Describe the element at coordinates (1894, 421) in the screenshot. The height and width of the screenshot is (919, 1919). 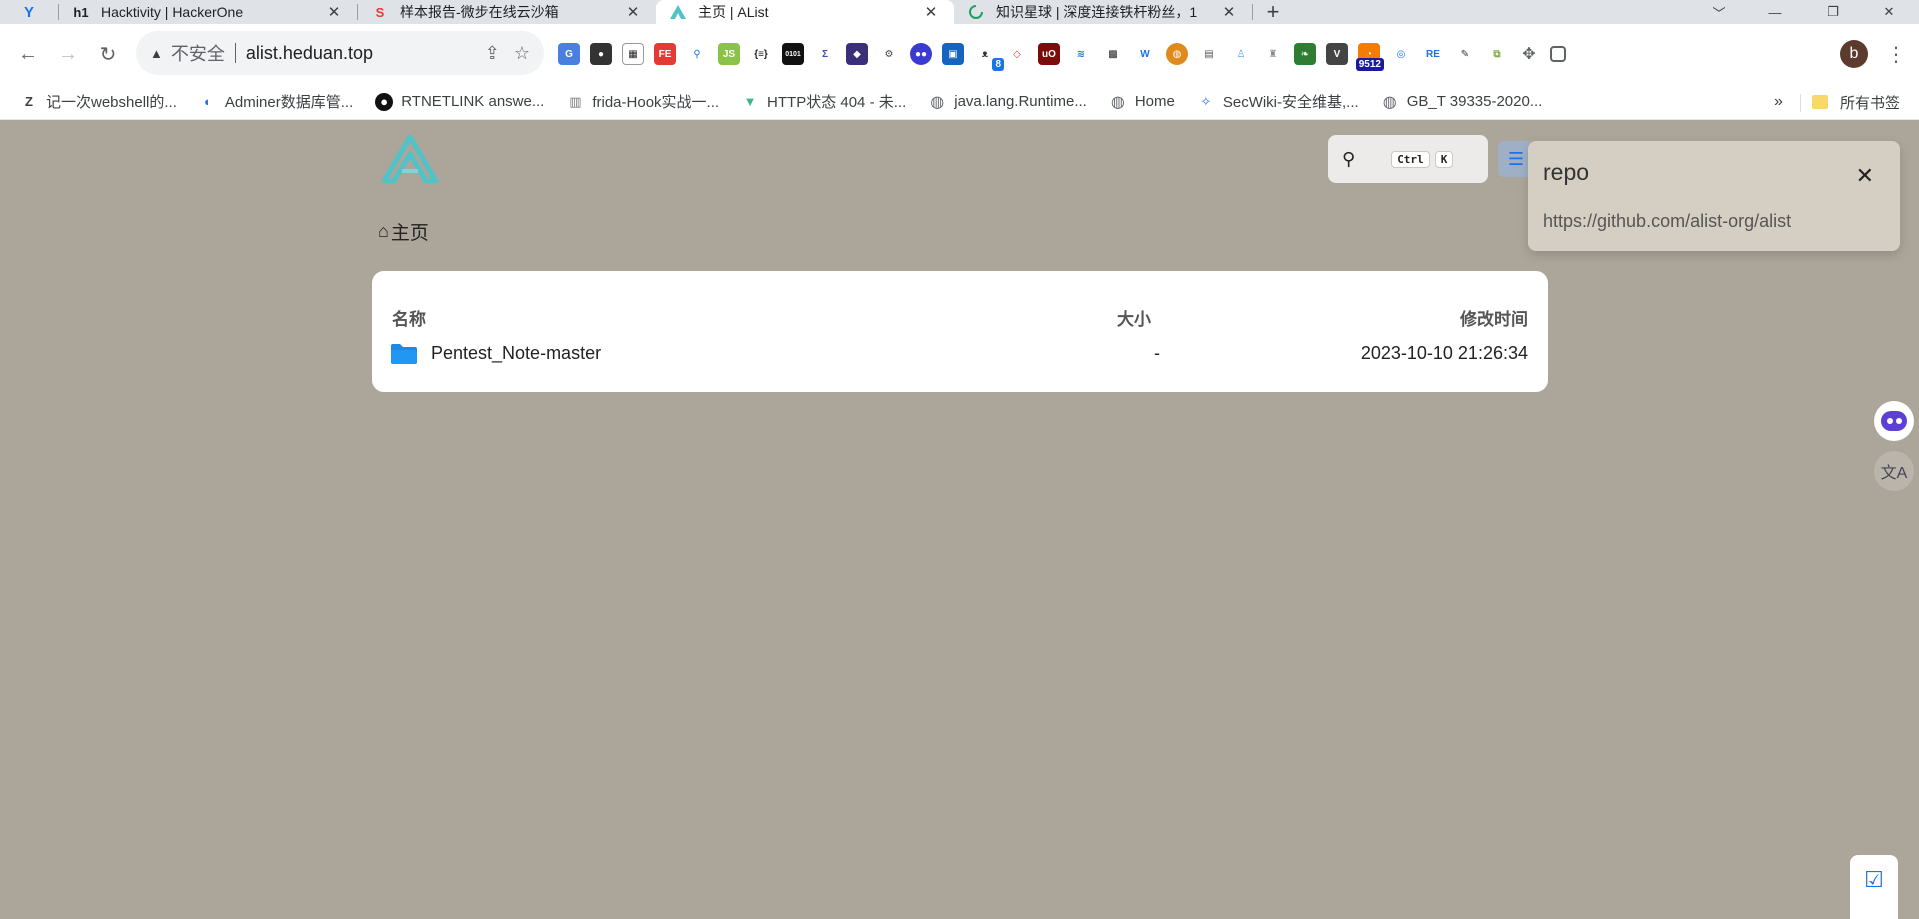
I see `assistant-robot-icon` at that location.